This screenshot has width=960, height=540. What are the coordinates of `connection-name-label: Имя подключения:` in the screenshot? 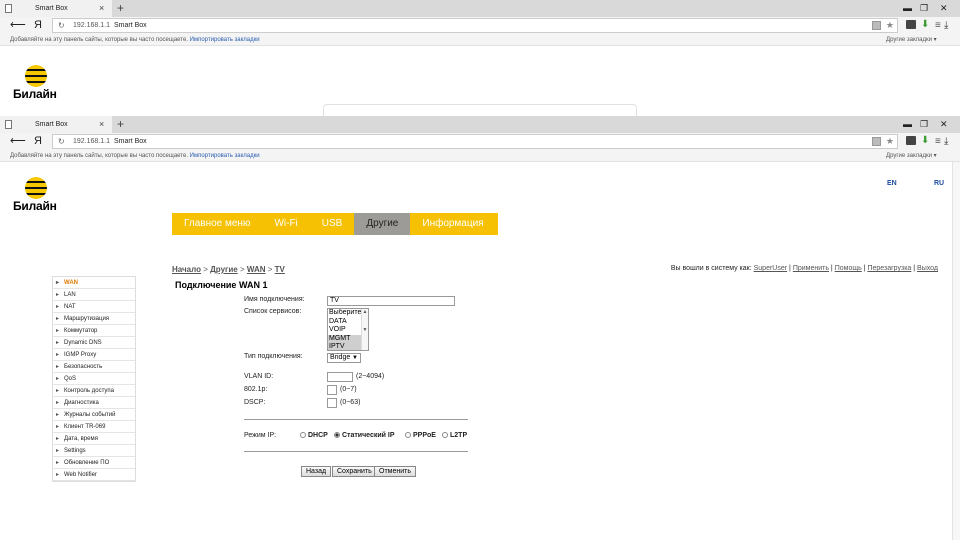 It's located at (274, 299).